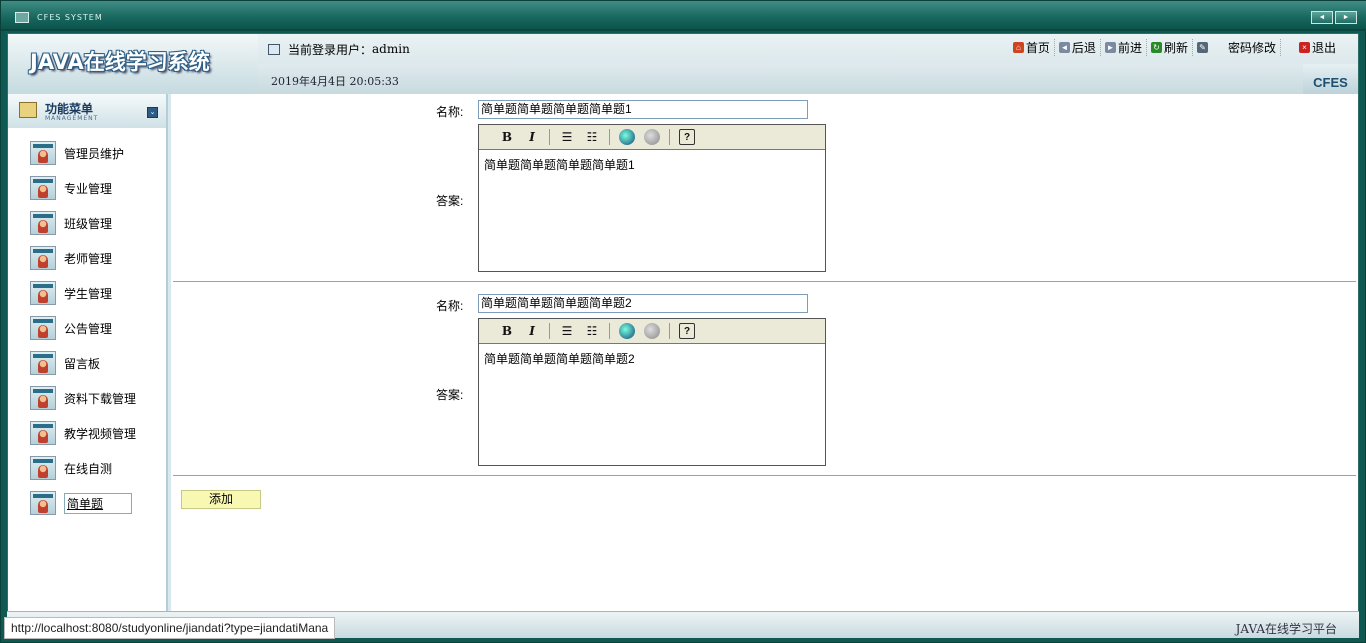 The height and width of the screenshot is (643, 1366). I want to click on scroll-right-button: ►, so click(1346, 17).